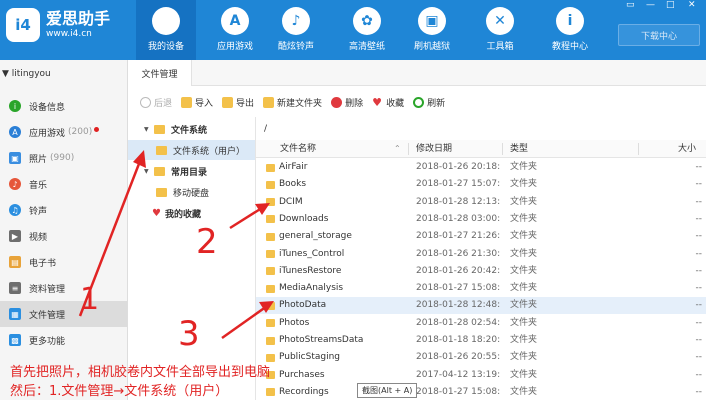  I want to click on sidebar-item-device-info: i 设备信息, so click(63, 106).